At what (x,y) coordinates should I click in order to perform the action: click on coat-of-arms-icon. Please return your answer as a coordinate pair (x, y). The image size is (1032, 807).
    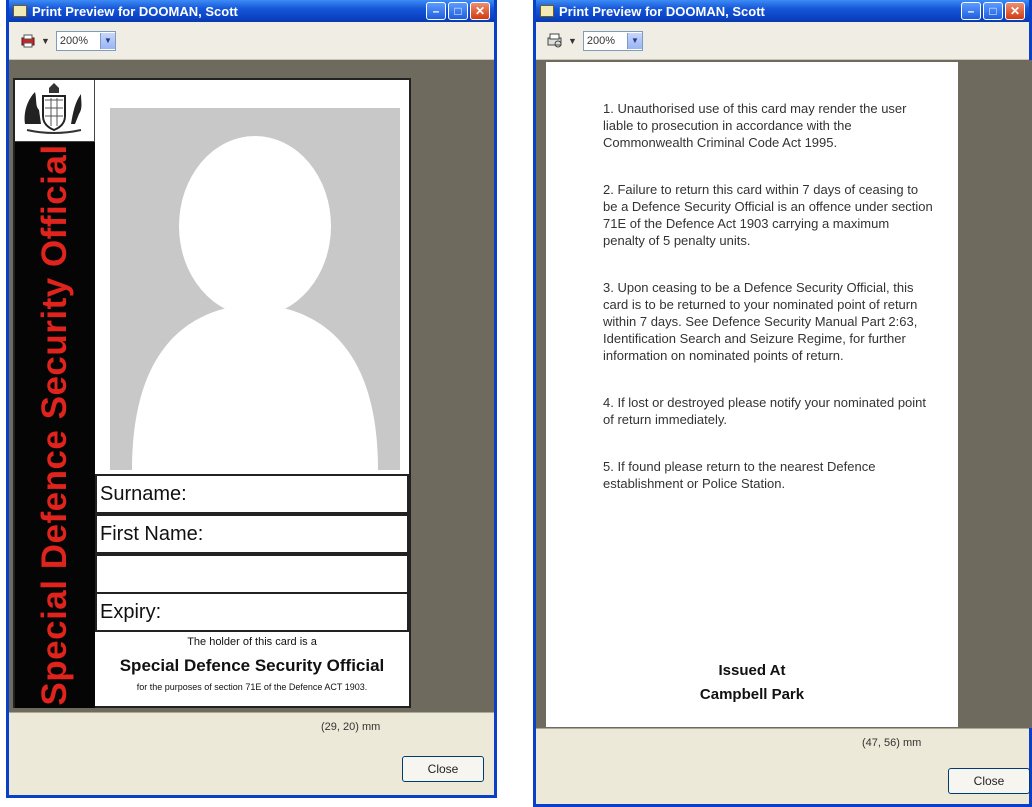
    Looking at the image, I should click on (53, 108).